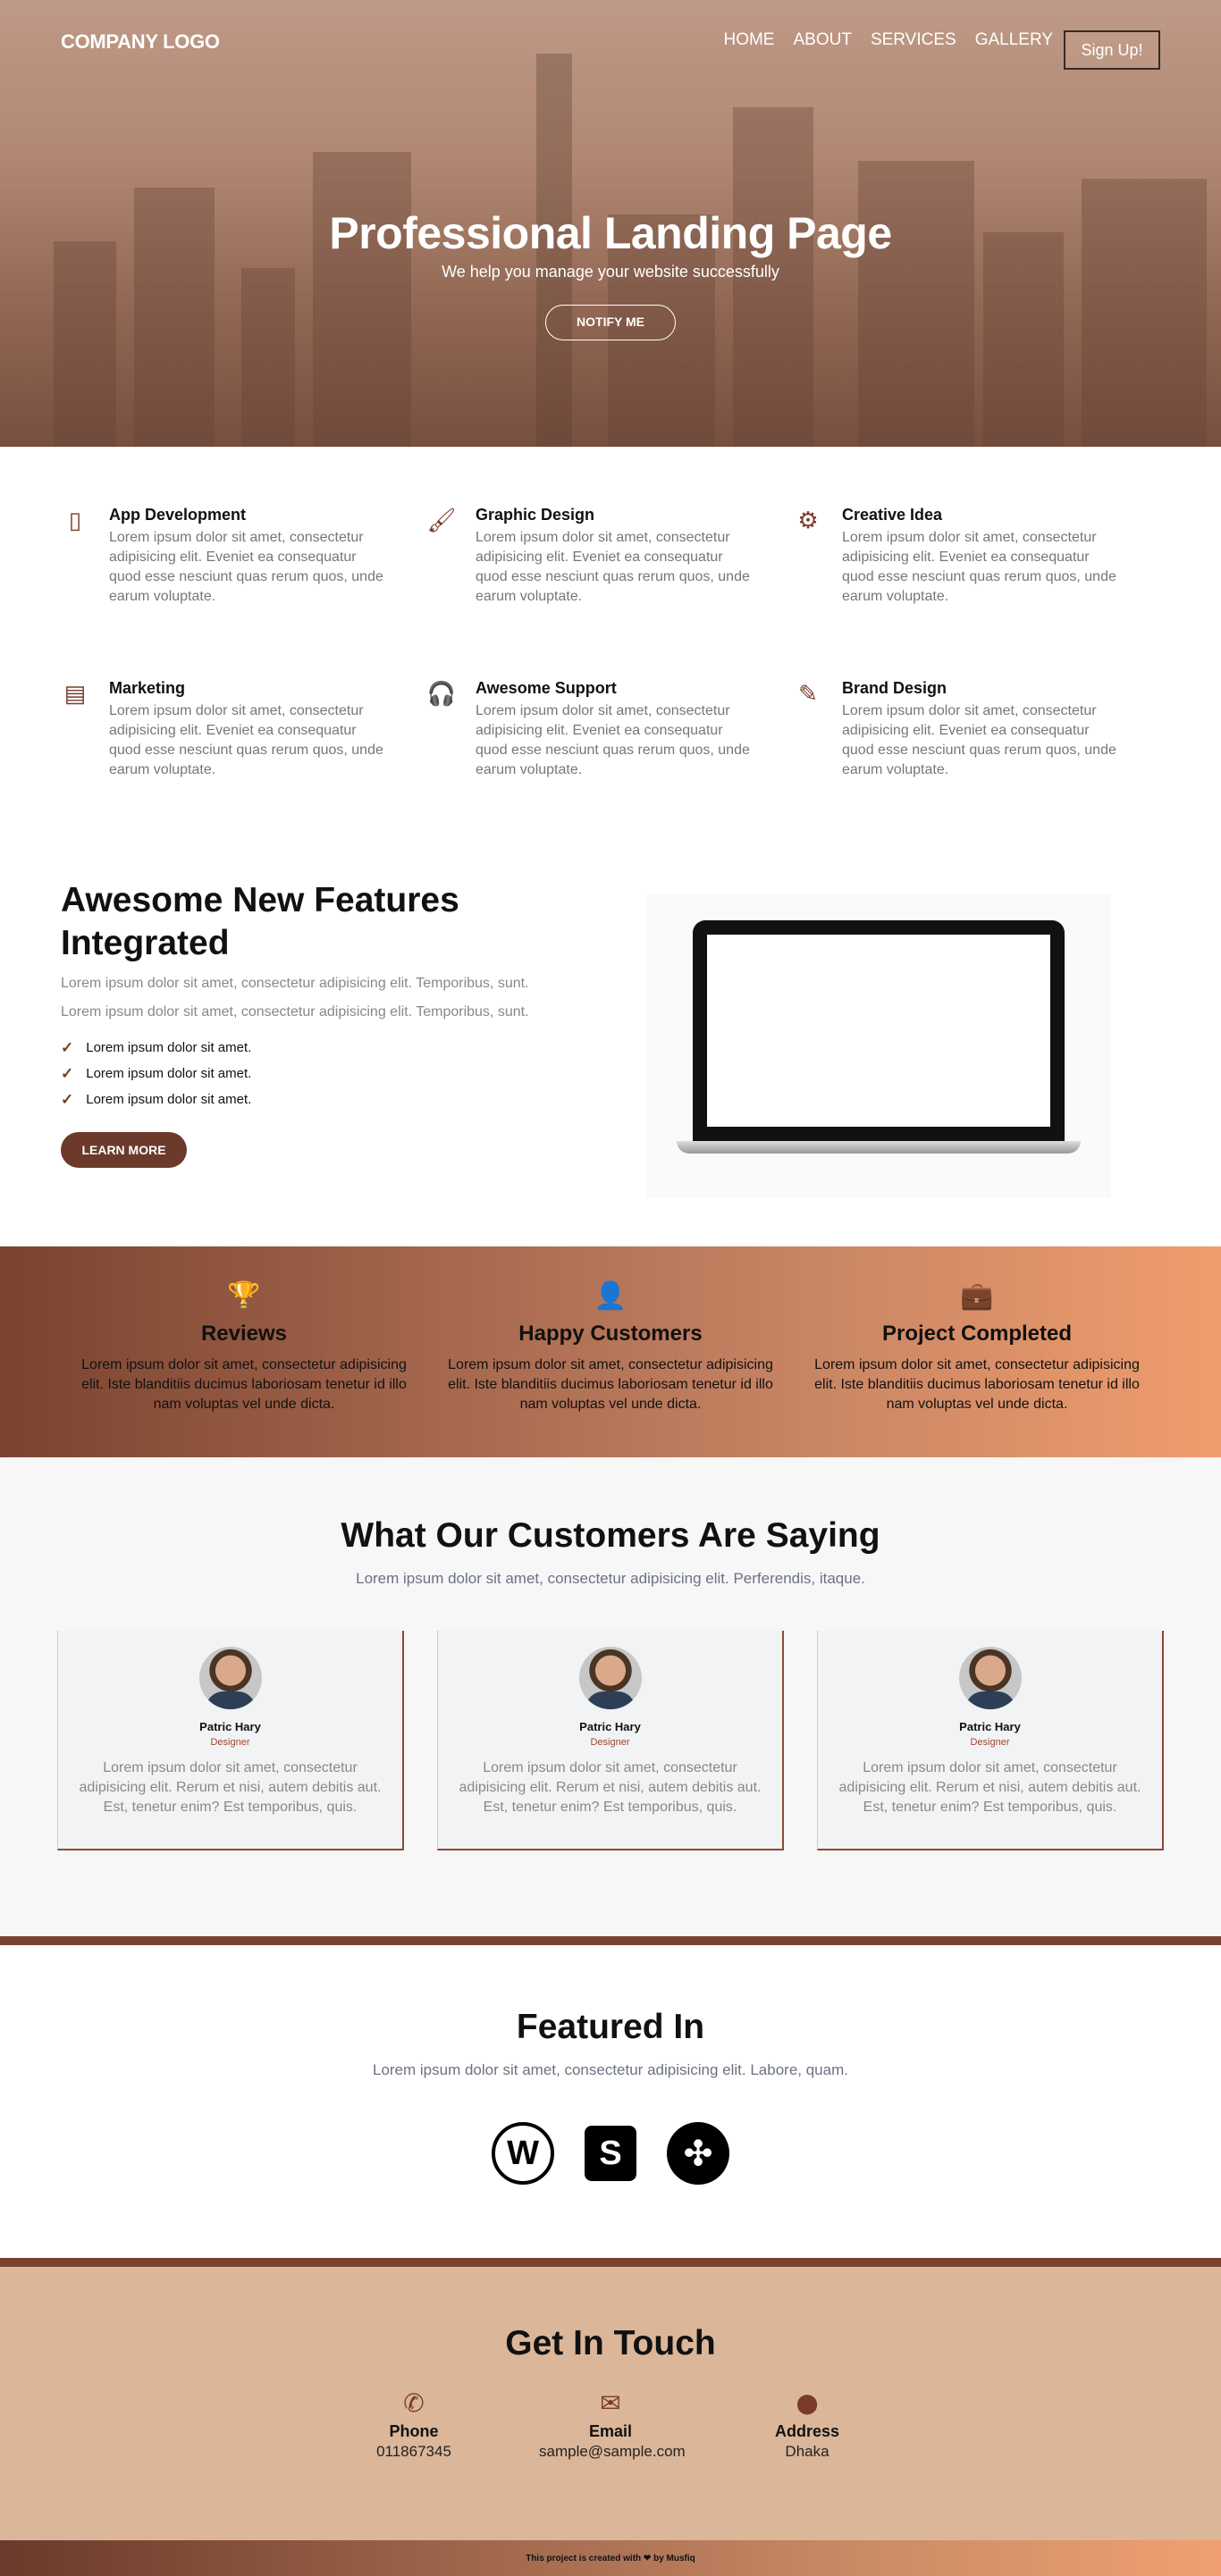 The width and height of the screenshot is (1221, 2576). I want to click on partner-logos: W S ✣, so click(610, 2153).